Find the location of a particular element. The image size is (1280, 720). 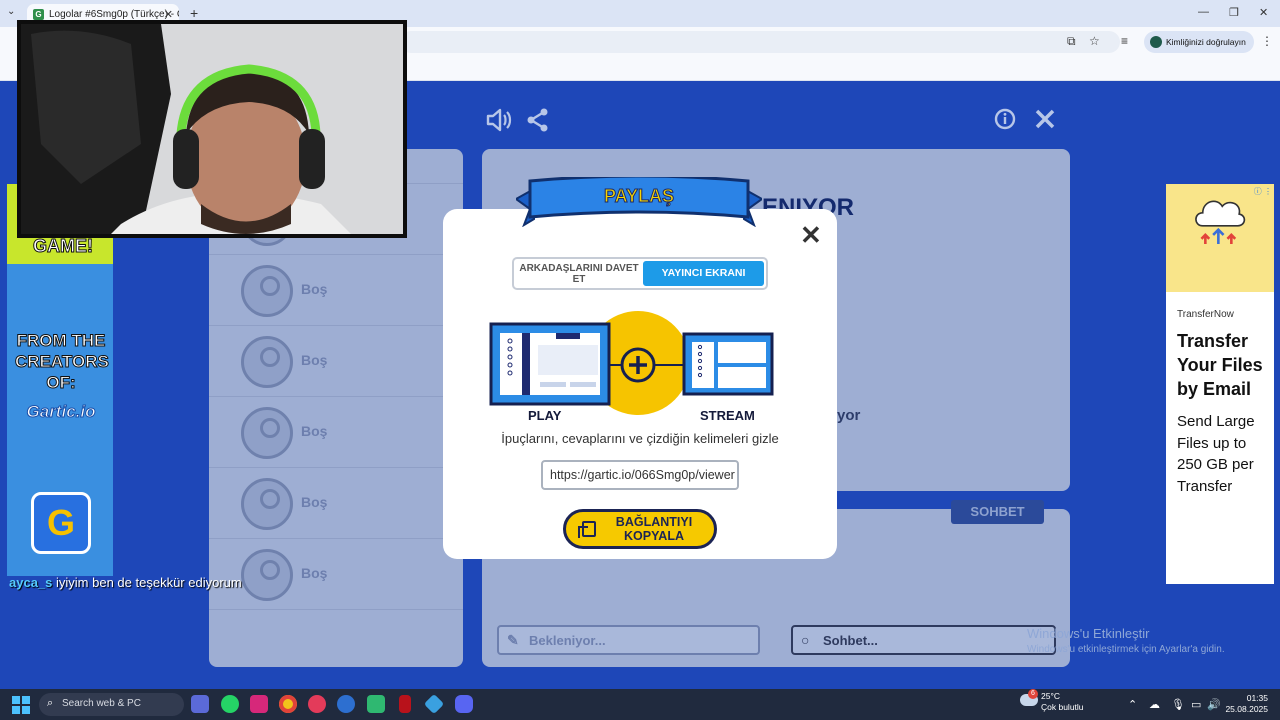

copy-icon is located at coordinates (587, 529).